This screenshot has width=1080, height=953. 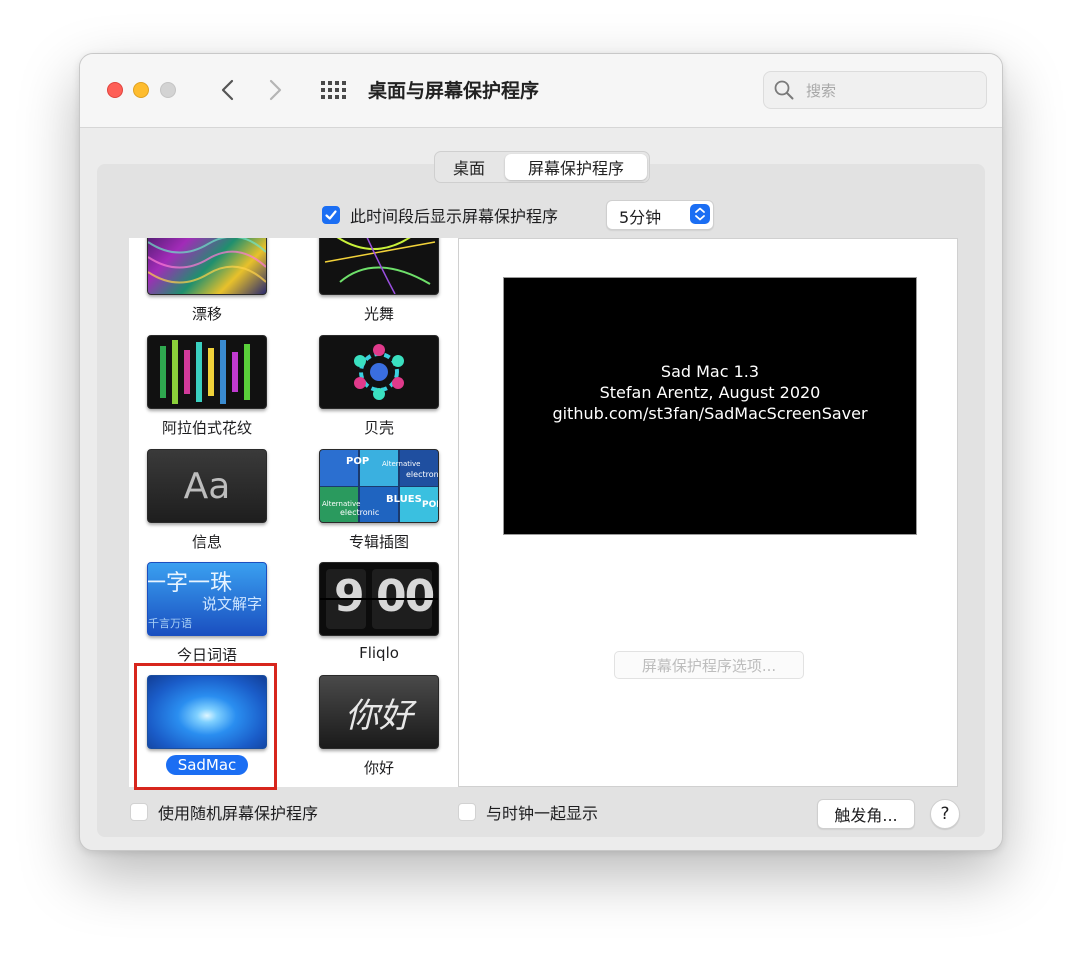 I want to click on fliqlo-thumbnail: 9 00, so click(x=379, y=599).